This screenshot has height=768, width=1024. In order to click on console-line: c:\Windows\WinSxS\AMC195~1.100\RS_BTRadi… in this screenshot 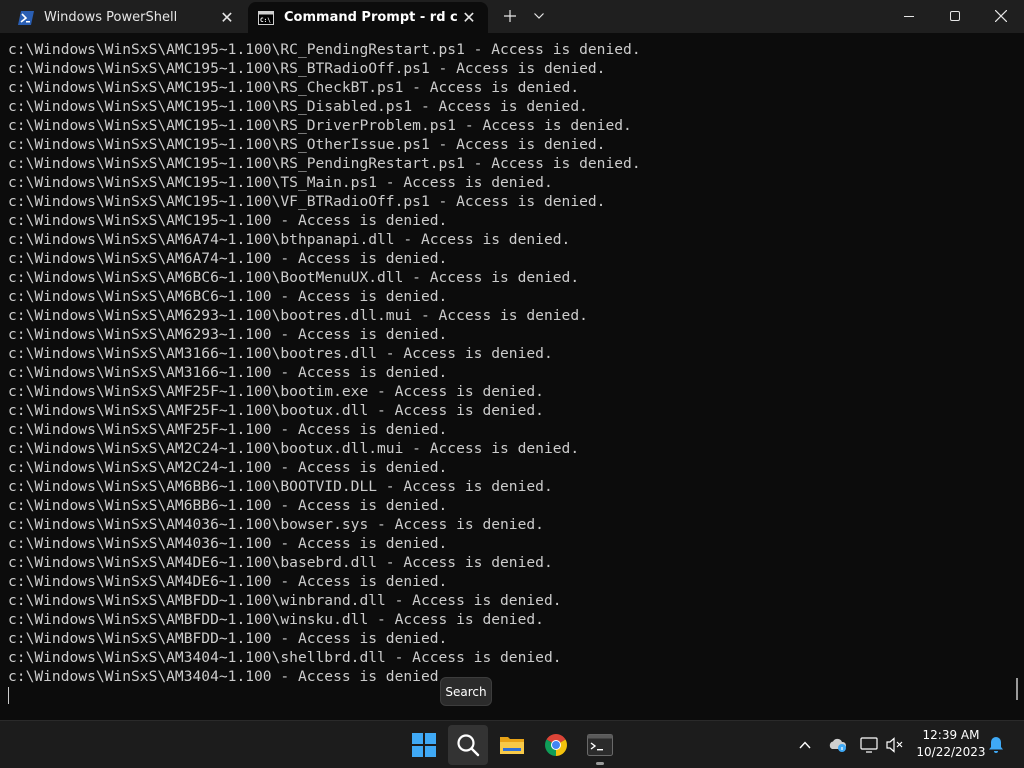, I will do `click(307, 68)`.